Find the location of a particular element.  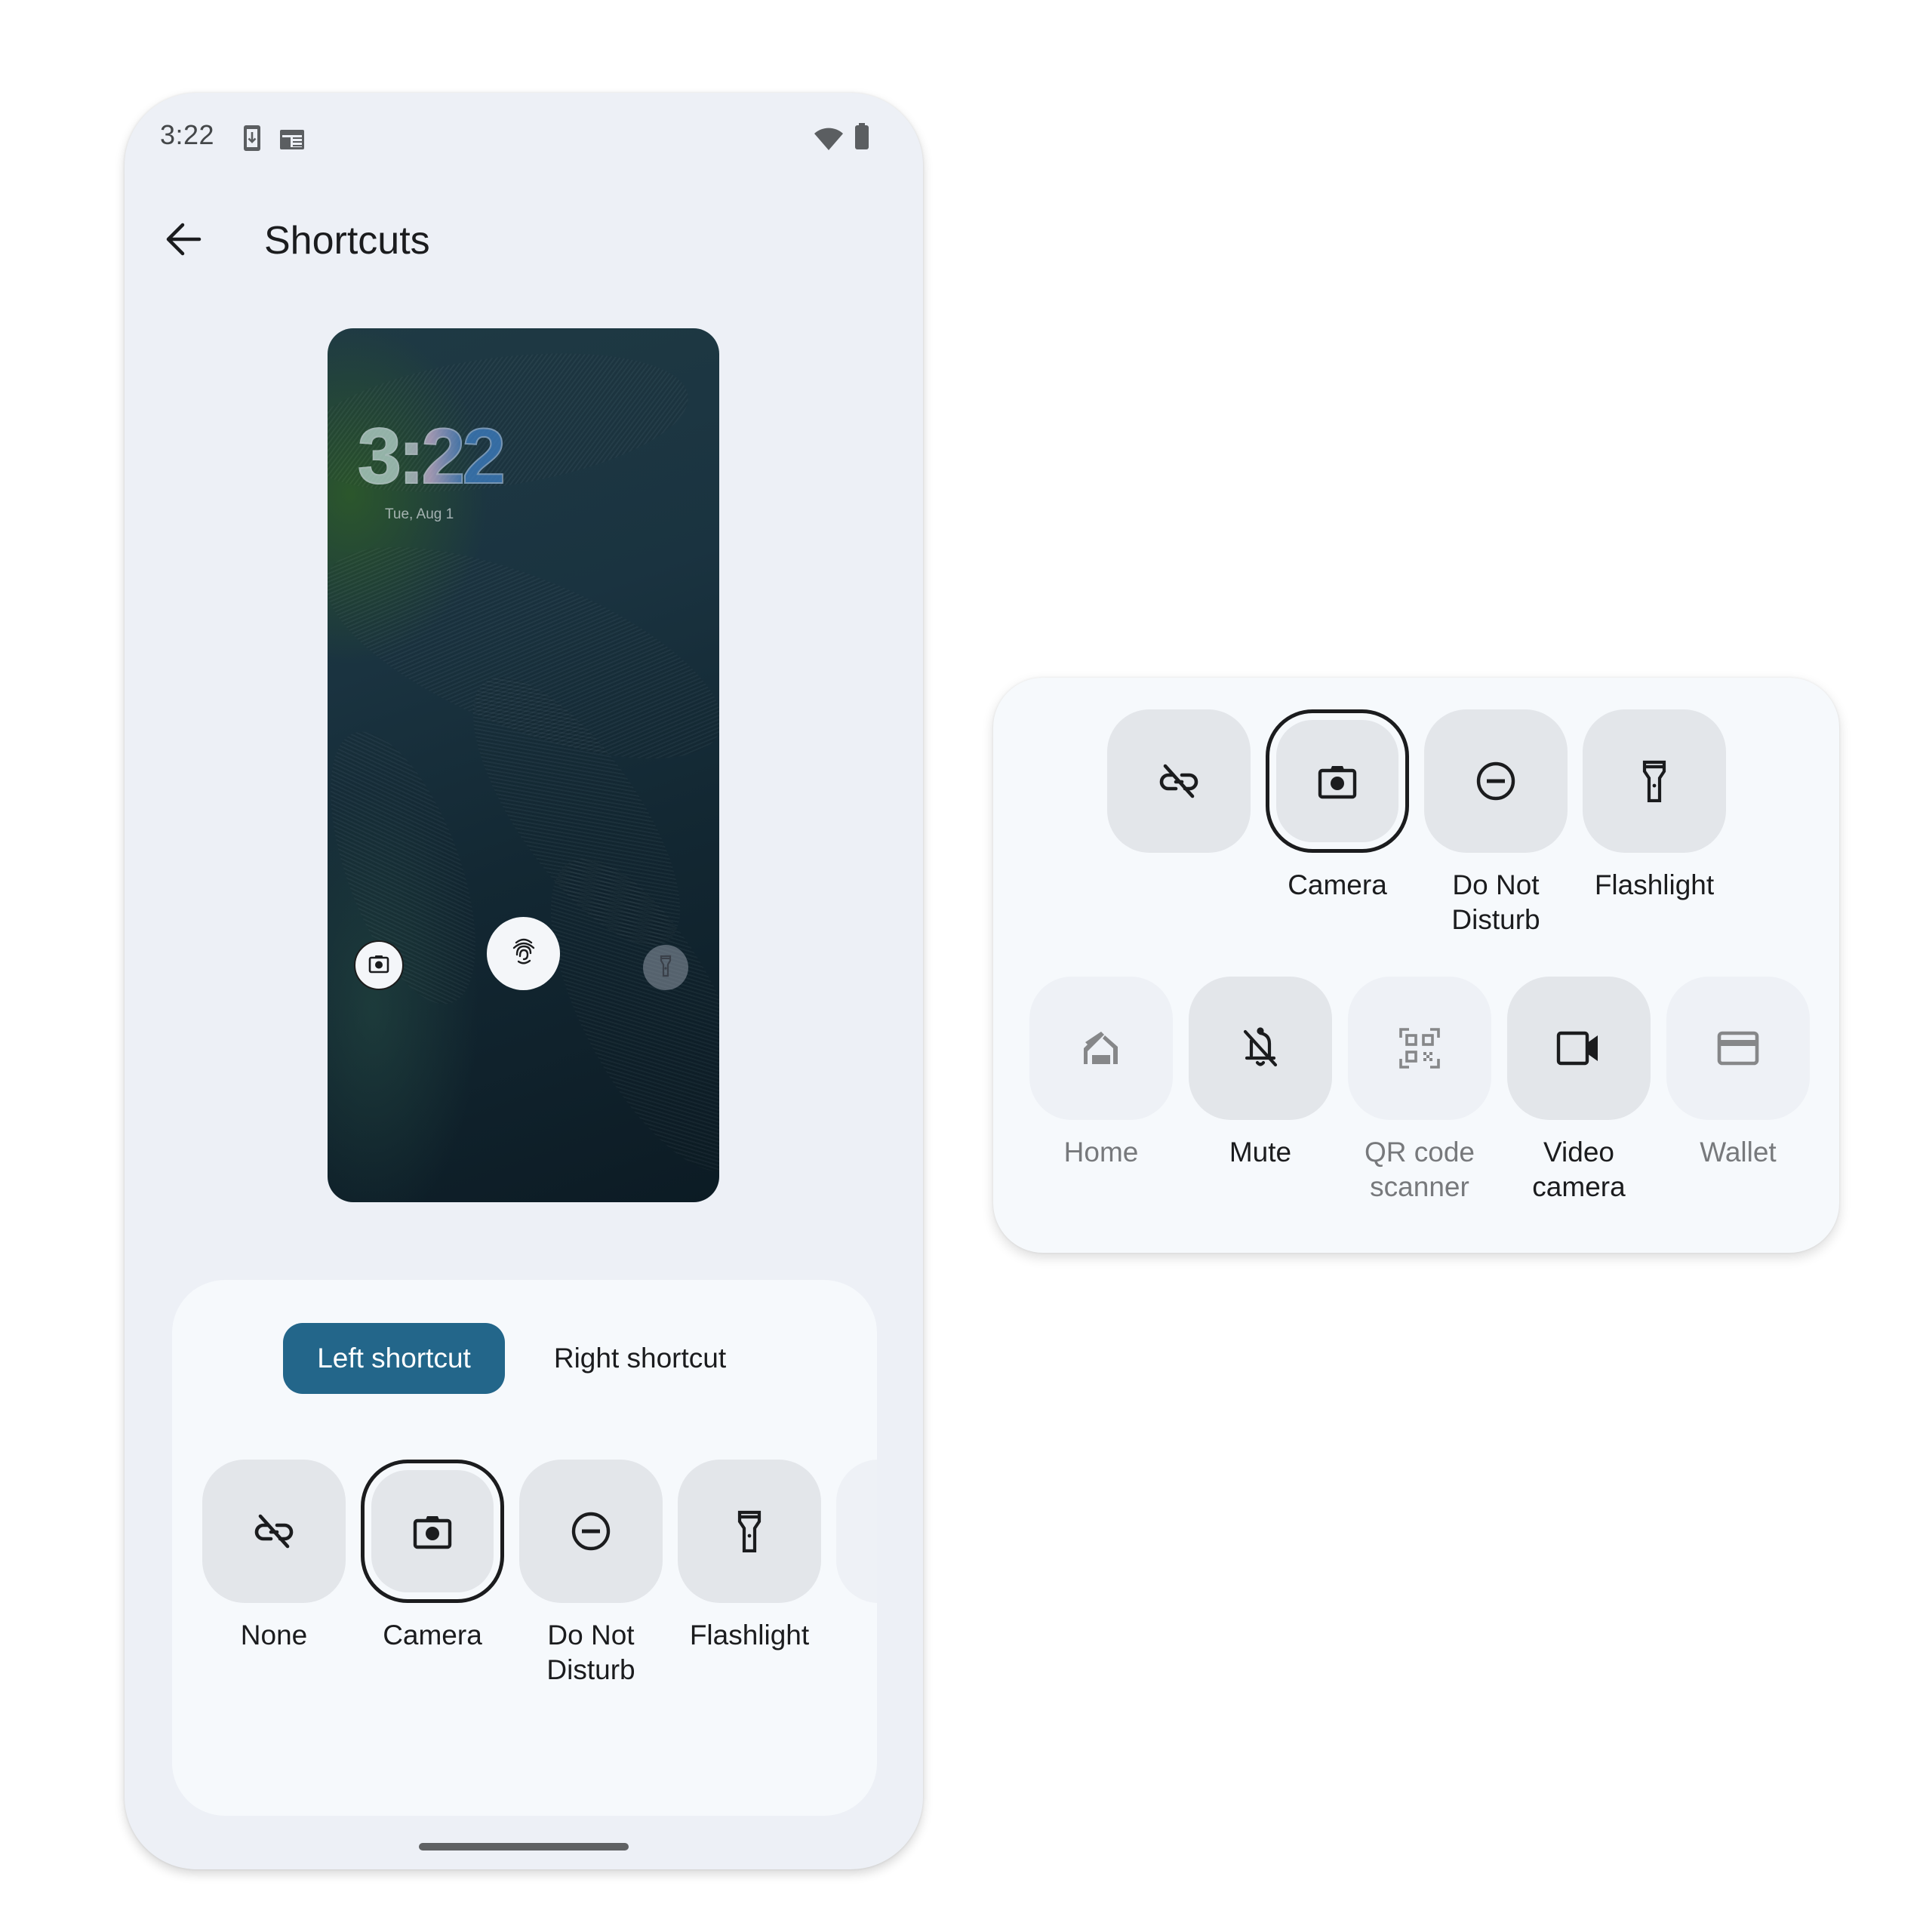

lockscreen-clock: 3:22 is located at coordinates (432, 456).